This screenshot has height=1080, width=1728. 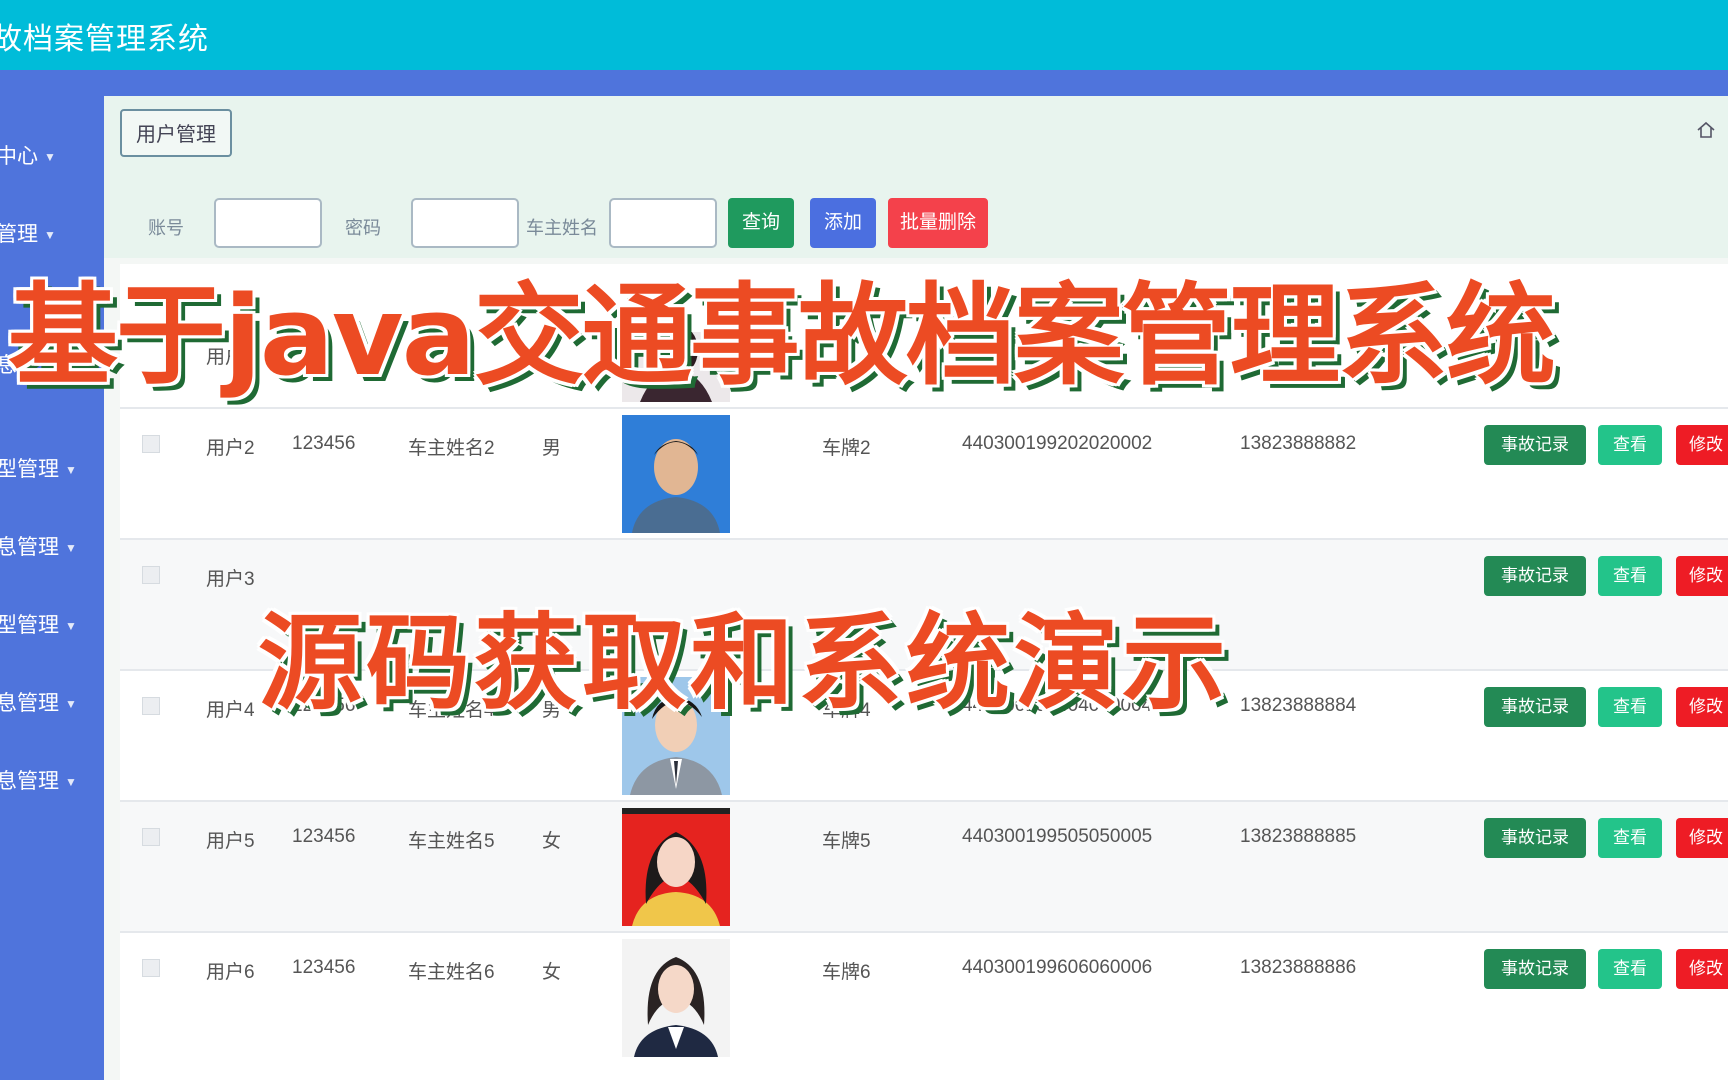 I want to click on phone-cell: 13823888885, so click(x=1298, y=836).